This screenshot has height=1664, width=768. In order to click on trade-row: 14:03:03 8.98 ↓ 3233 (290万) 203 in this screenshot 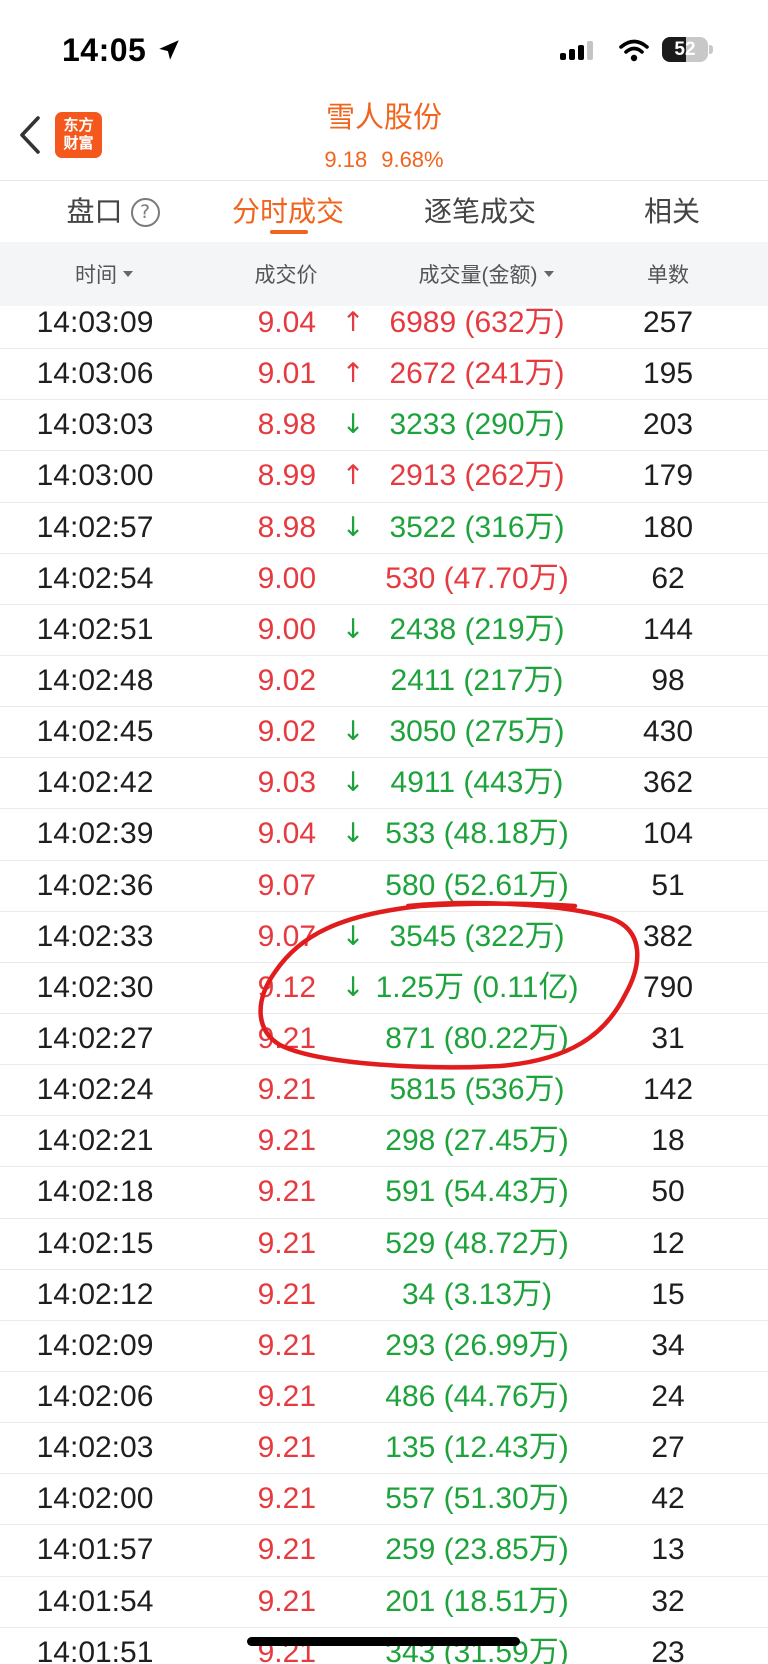, I will do `click(384, 426)`.